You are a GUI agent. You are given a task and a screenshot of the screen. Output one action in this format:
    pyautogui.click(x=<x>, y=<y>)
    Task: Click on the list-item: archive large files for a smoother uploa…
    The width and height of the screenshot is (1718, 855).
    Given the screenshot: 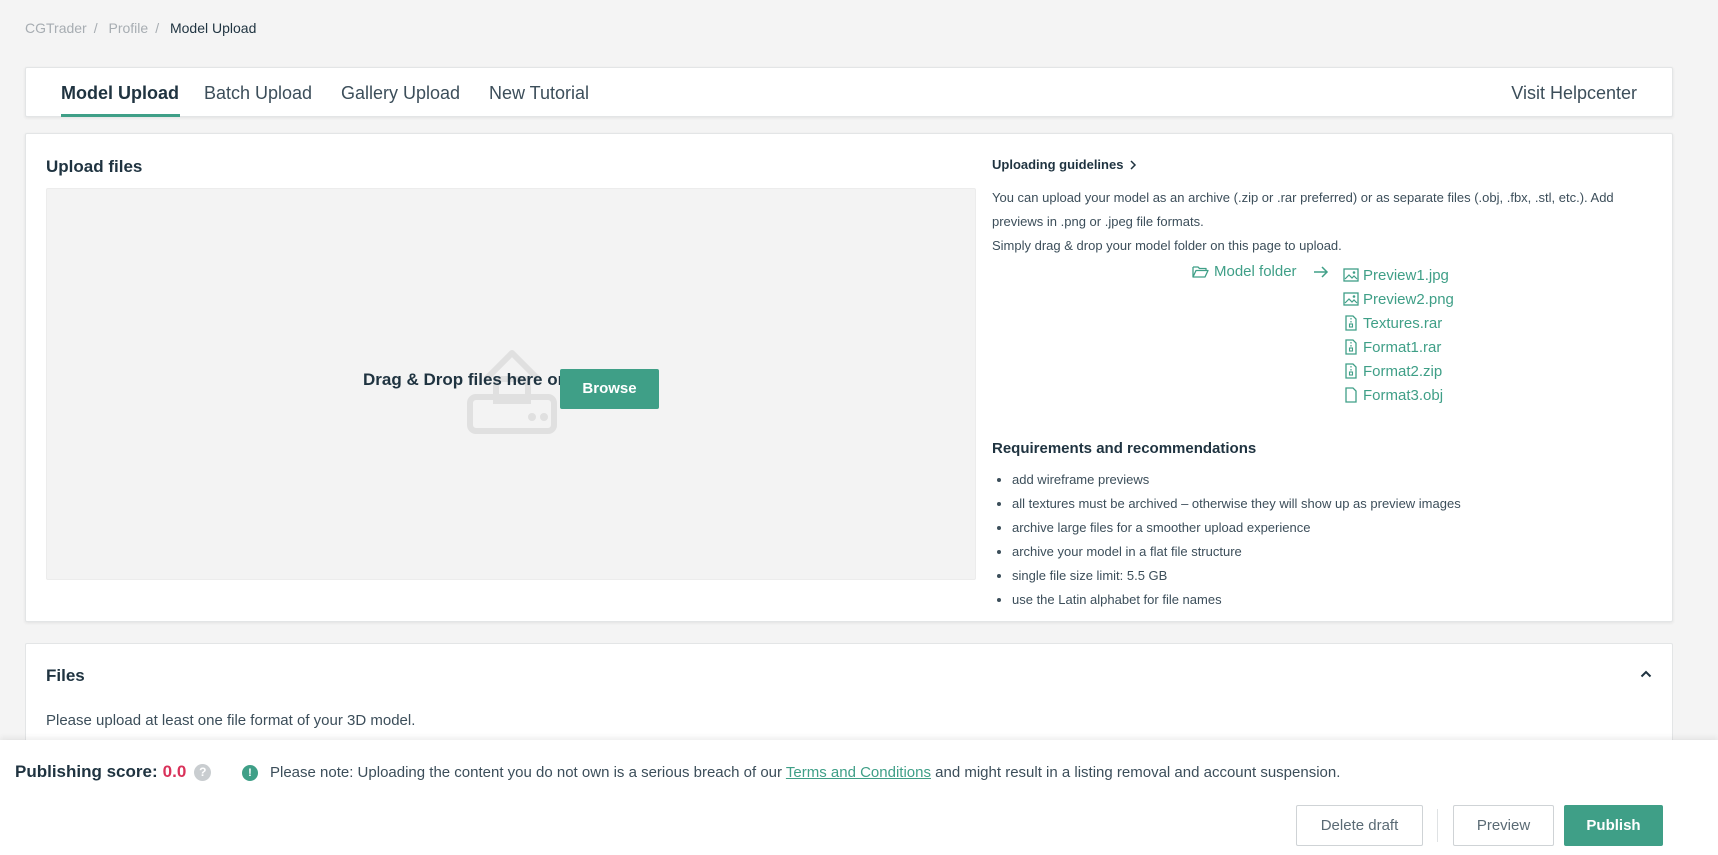 What is the action you would take?
    pyautogui.click(x=1236, y=528)
    